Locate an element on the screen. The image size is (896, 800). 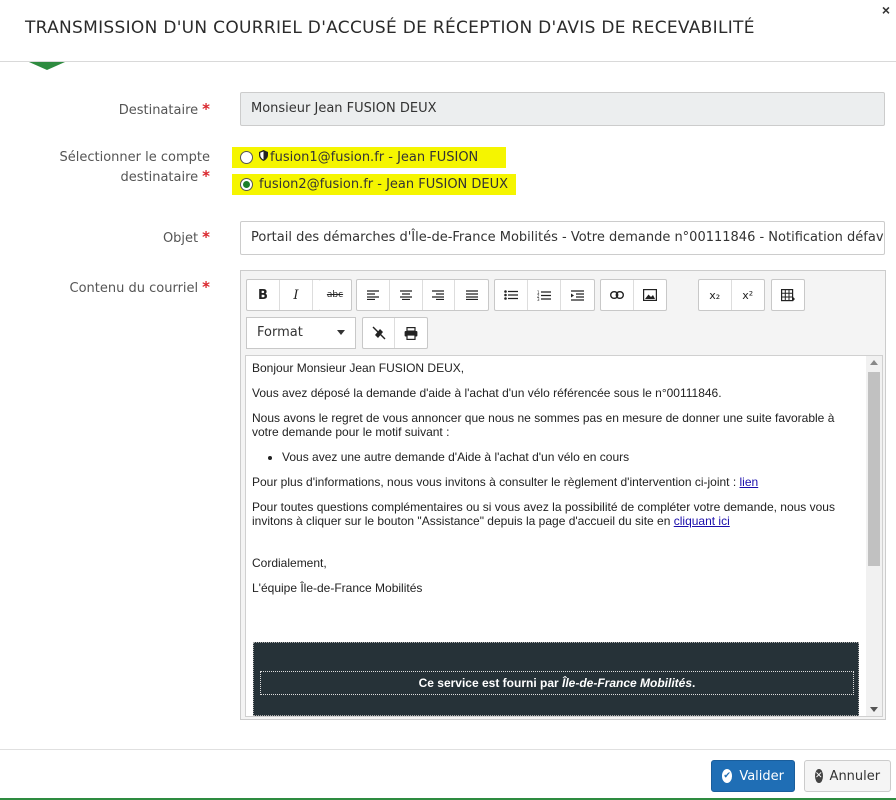
scroll-thumb is located at coordinates (874, 469).